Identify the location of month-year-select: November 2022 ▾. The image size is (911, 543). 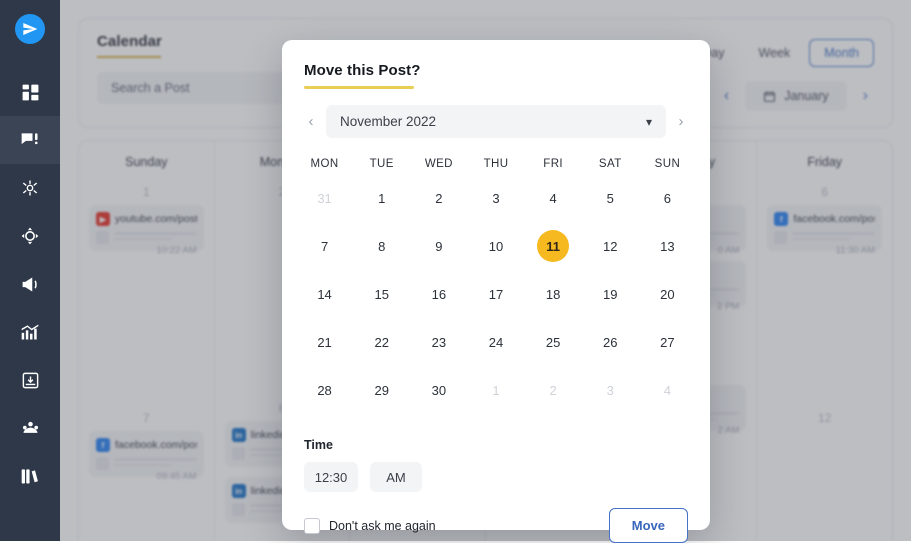
(496, 121).